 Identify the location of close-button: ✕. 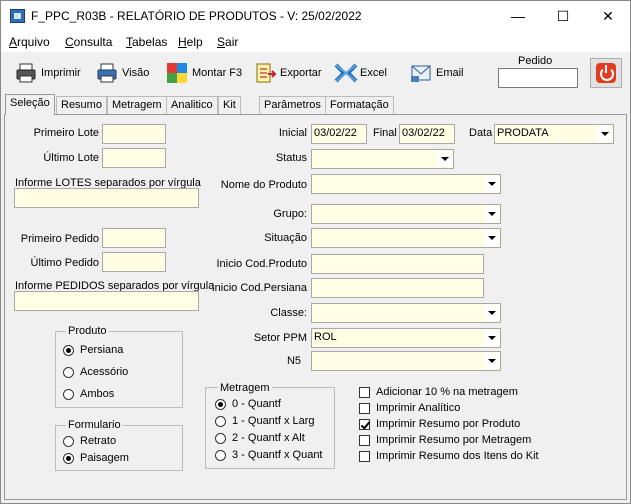
(608, 16).